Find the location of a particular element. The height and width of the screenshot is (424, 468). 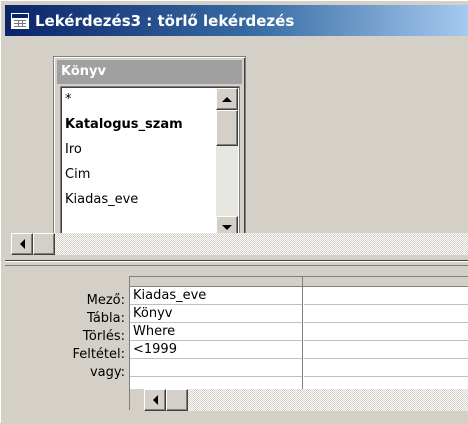

pane-splitter is located at coordinates (236, 263).